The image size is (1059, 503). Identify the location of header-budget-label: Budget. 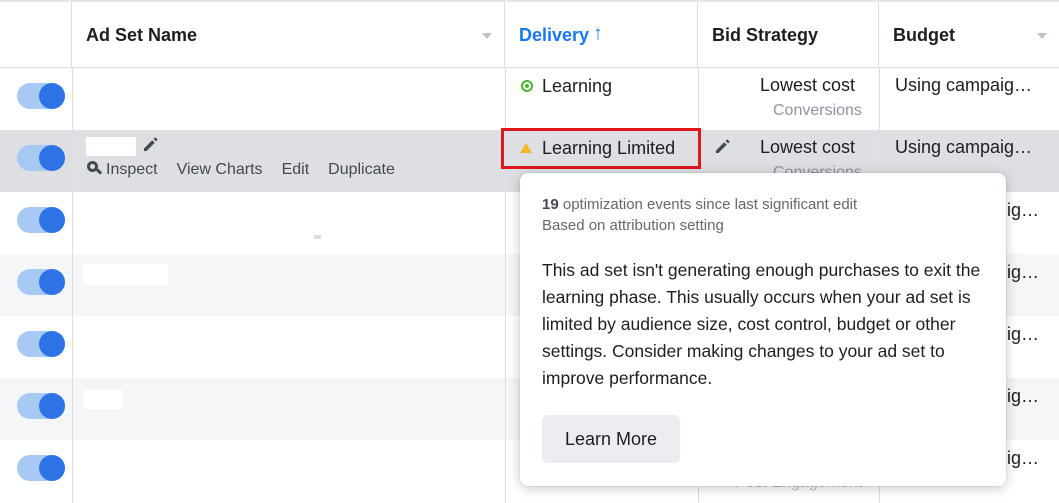
(924, 34).